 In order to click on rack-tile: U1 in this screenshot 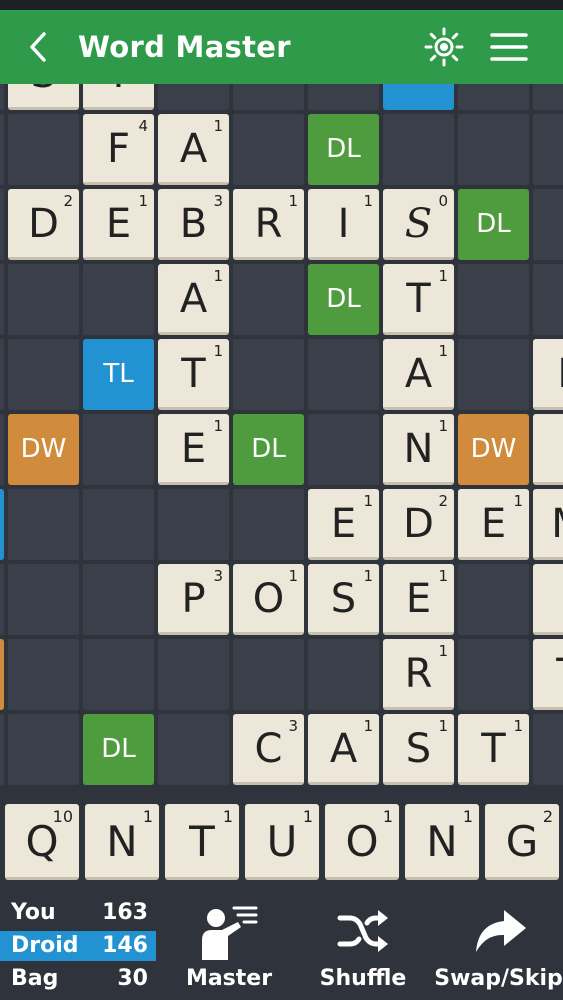, I will do `click(282, 842)`.